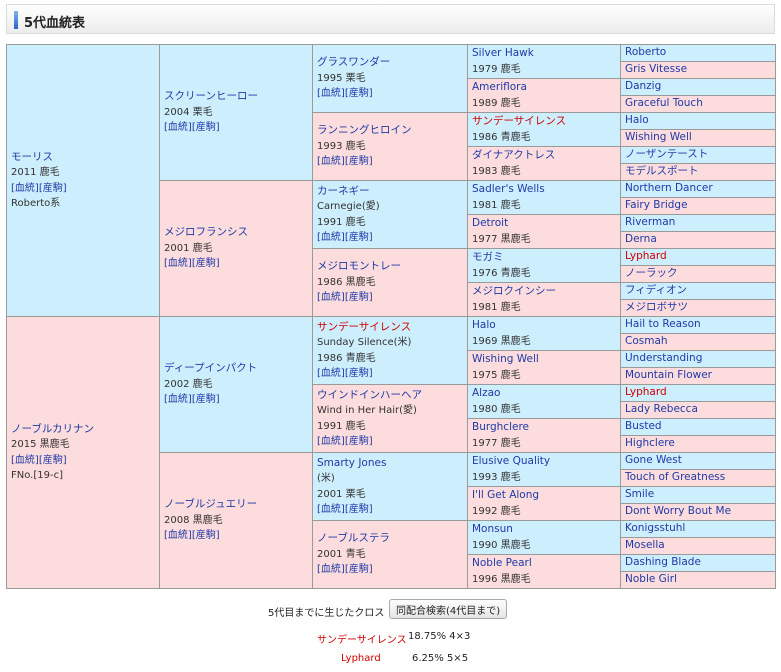  What do you see at coordinates (369, 395) in the screenshot?
I see `horse-name-link: ウインドインハーヘア` at bounding box center [369, 395].